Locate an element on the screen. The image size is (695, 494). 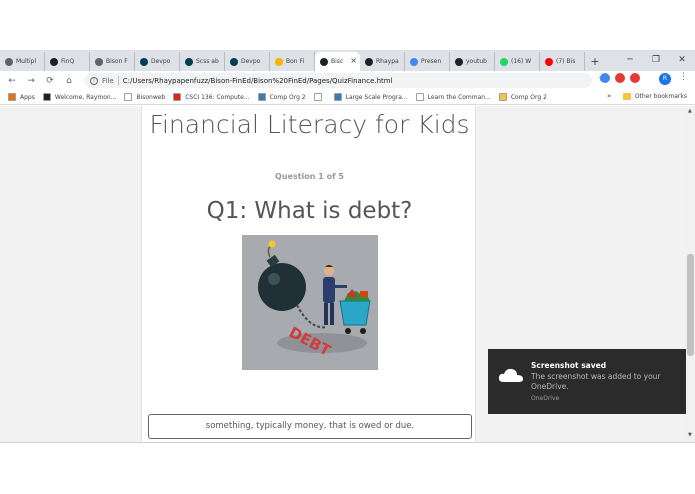
browser-tab: Scss ab is located at coordinates (202, 61).